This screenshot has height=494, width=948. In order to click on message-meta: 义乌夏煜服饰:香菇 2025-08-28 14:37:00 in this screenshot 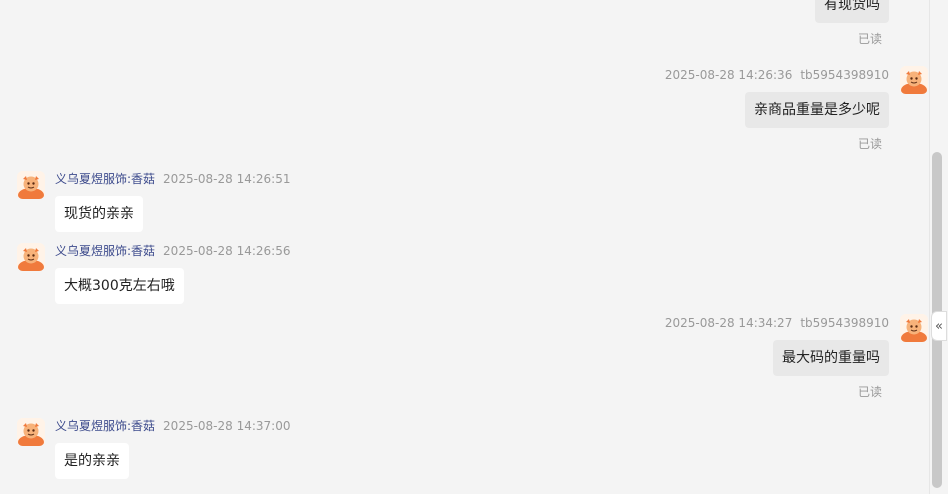, I will do `click(173, 426)`.